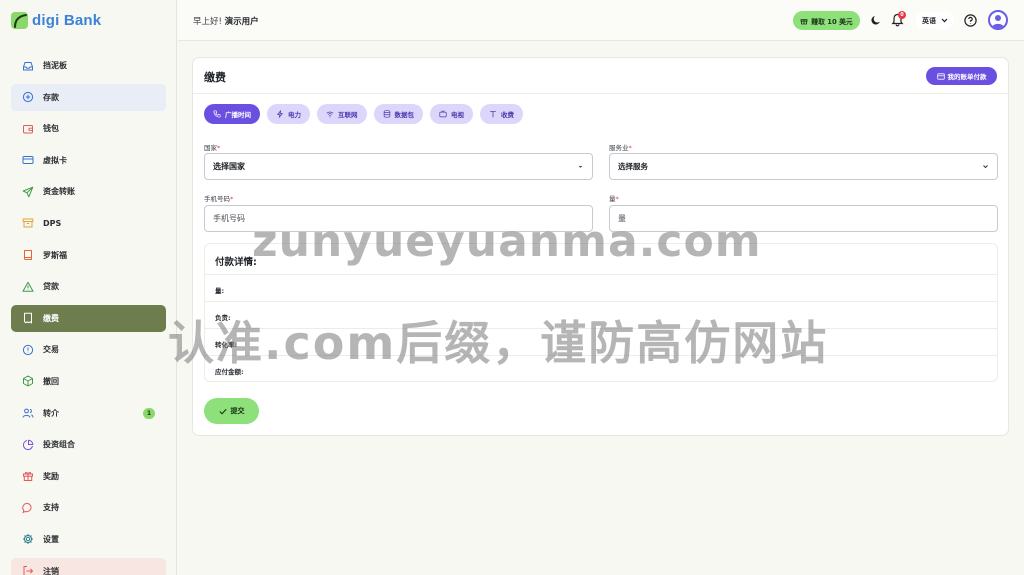 The height and width of the screenshot is (575, 1024). I want to click on wifi-icon, so click(330, 114).